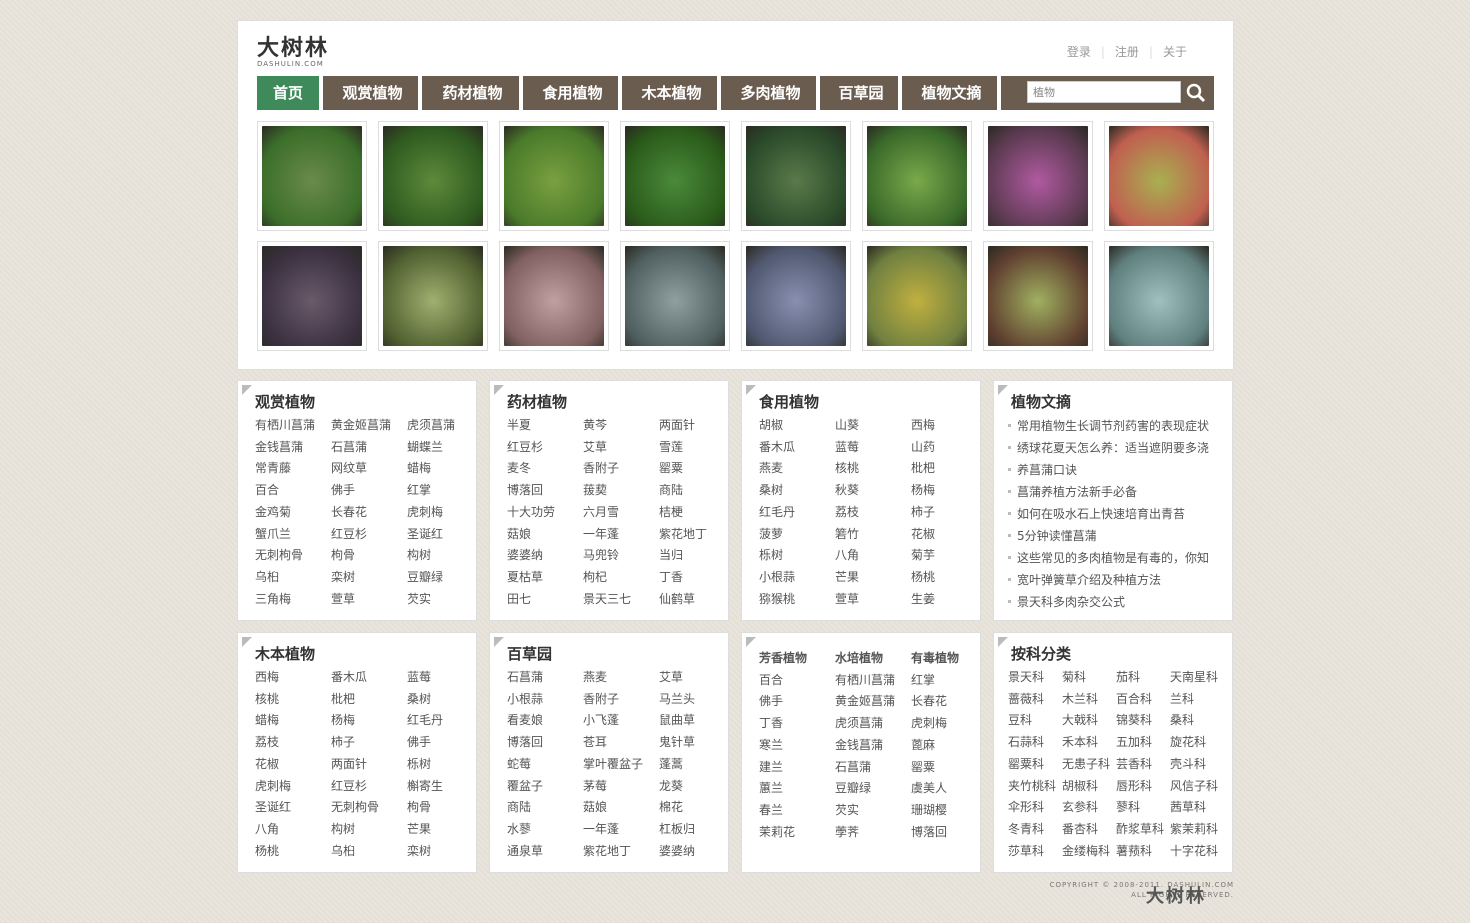 The height and width of the screenshot is (923, 1470). I want to click on plant-link: 香附子, so click(613, 700).